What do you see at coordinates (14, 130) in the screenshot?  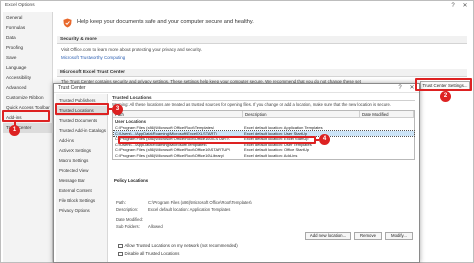 I see `annotation-badge-1: 1` at bounding box center [14, 130].